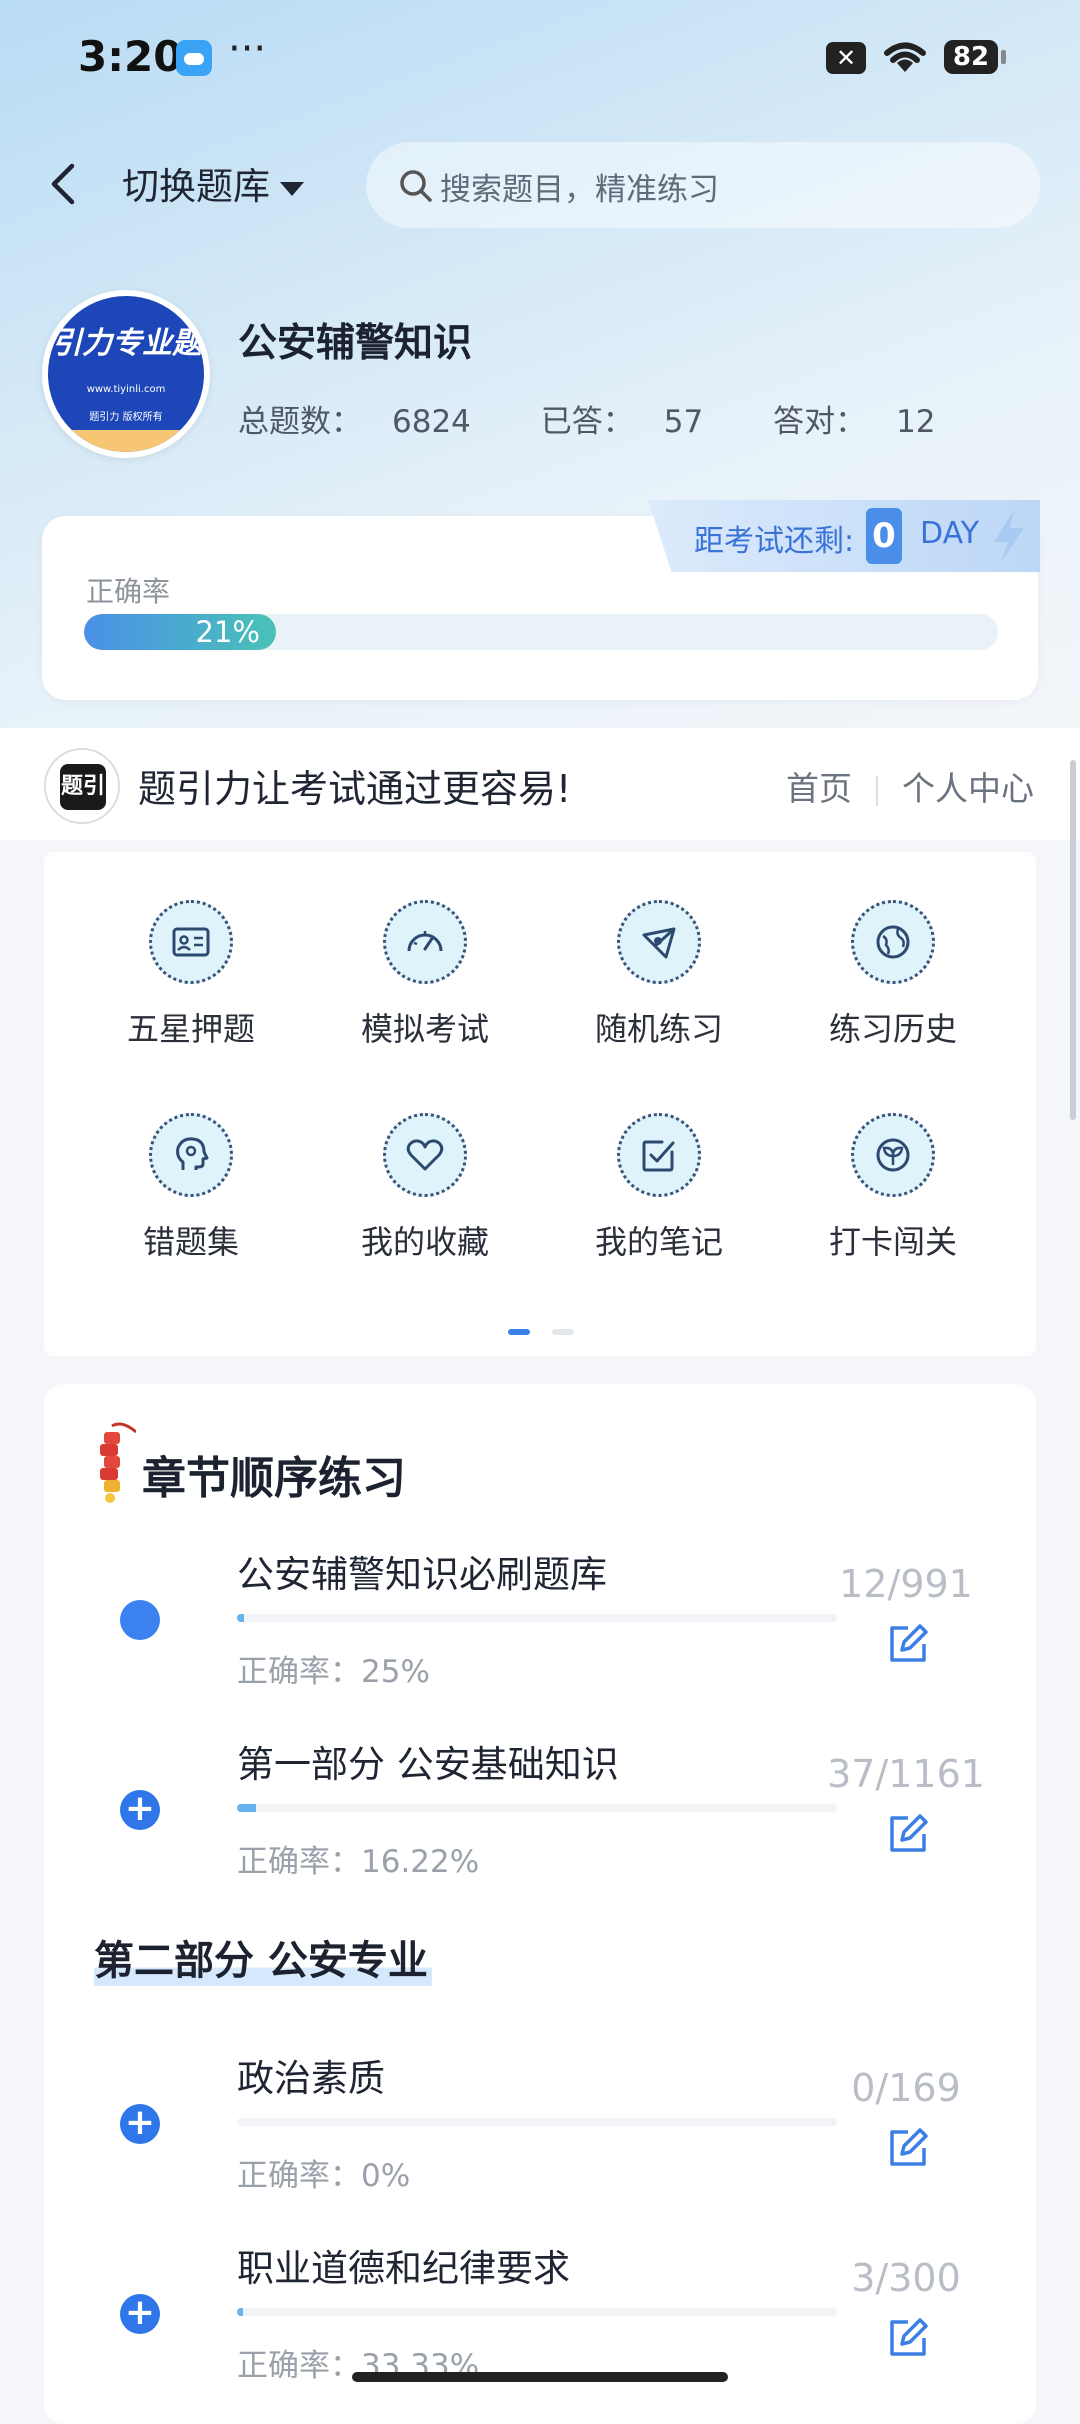 Image resolution: width=1080 pixels, height=2424 pixels. I want to click on slogan-text: 题引力让考试通过更容易!, so click(355, 789).